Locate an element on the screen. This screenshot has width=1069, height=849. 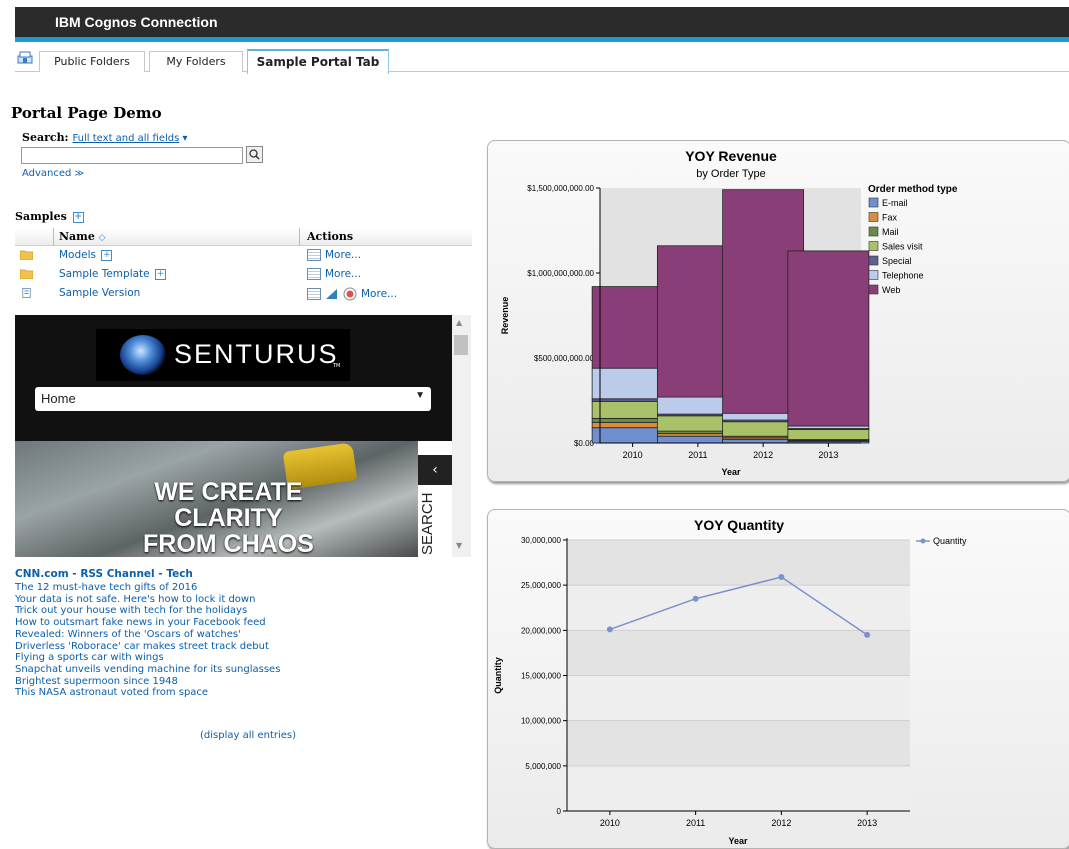
hero-image: WE CREATE CLARITY FROM CHAOS is located at coordinates (216, 499).